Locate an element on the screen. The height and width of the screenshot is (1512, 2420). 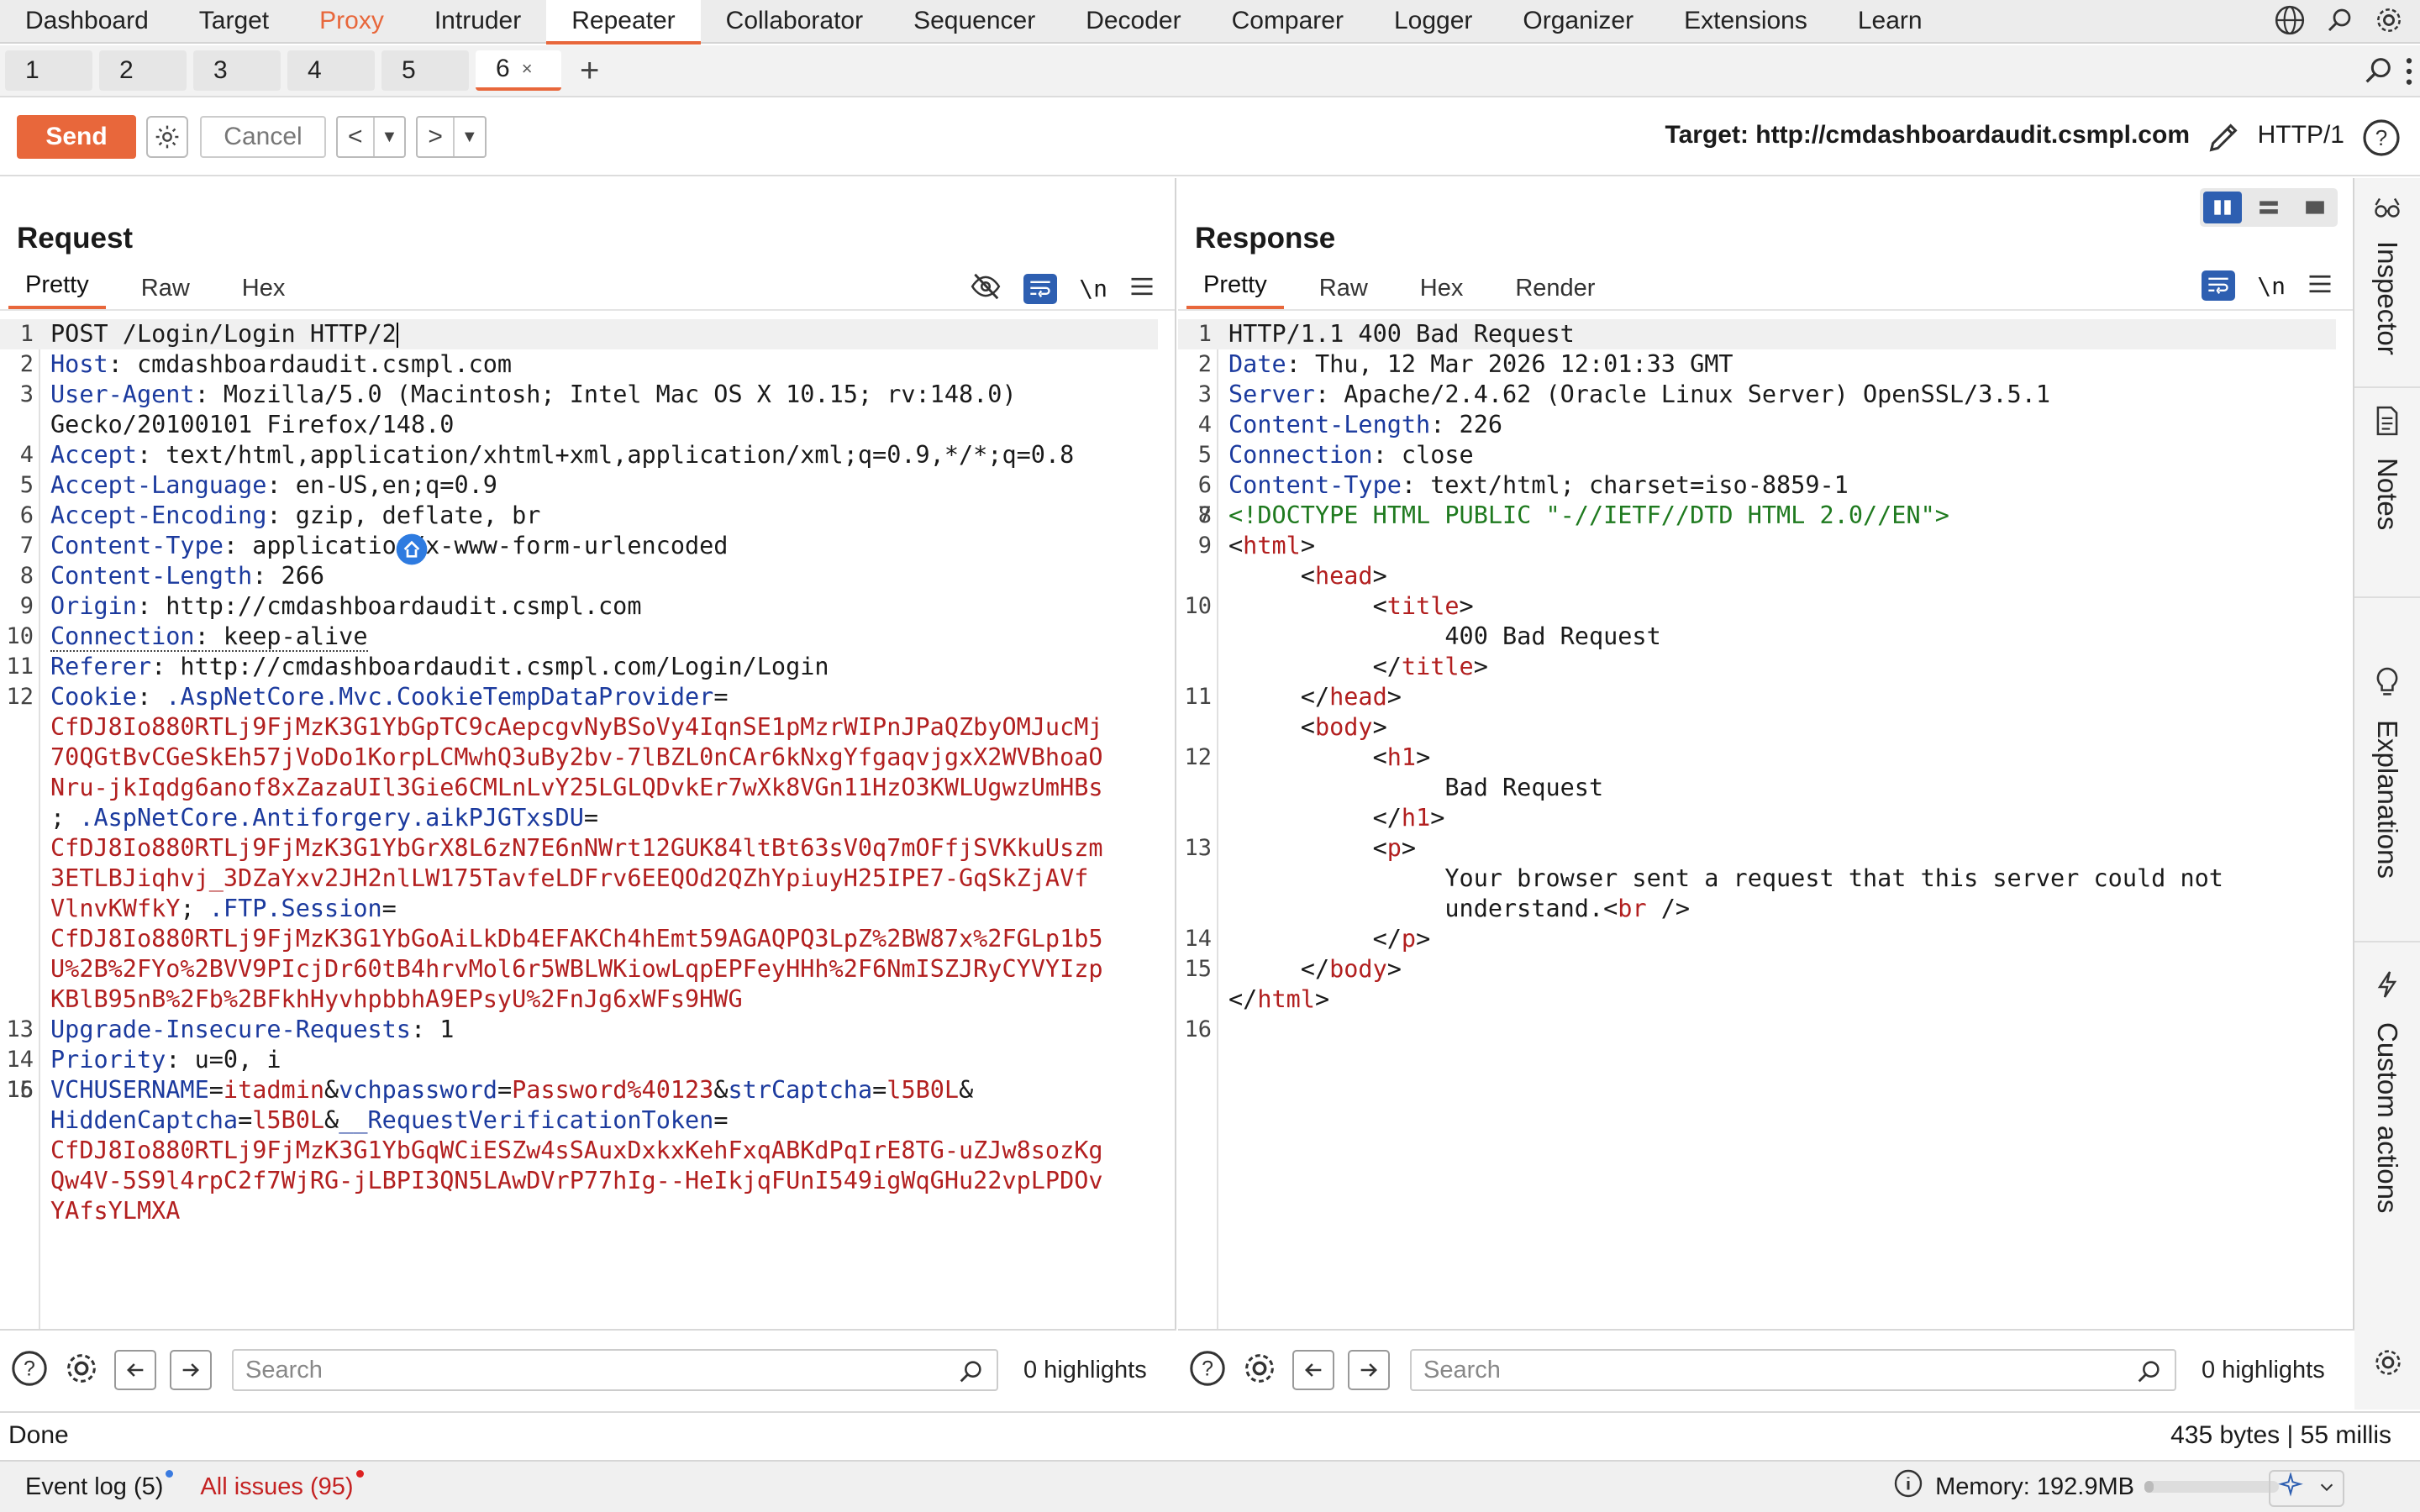
repeater-tab-3: 3 is located at coordinates (237, 70).